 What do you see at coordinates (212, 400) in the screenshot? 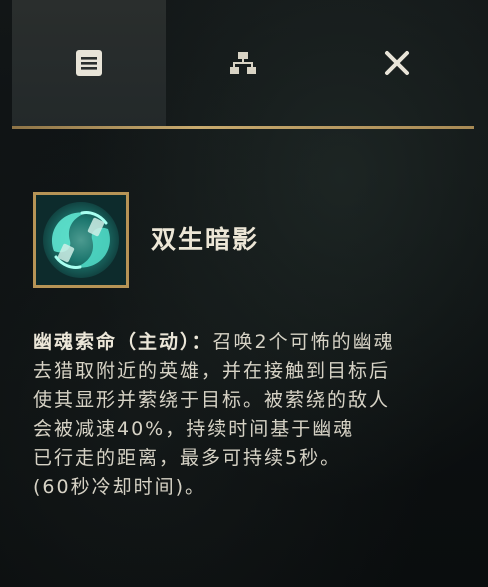
I see `description-line-3: 使其显形并萦绕于目标。被萦绕的敌人` at bounding box center [212, 400].